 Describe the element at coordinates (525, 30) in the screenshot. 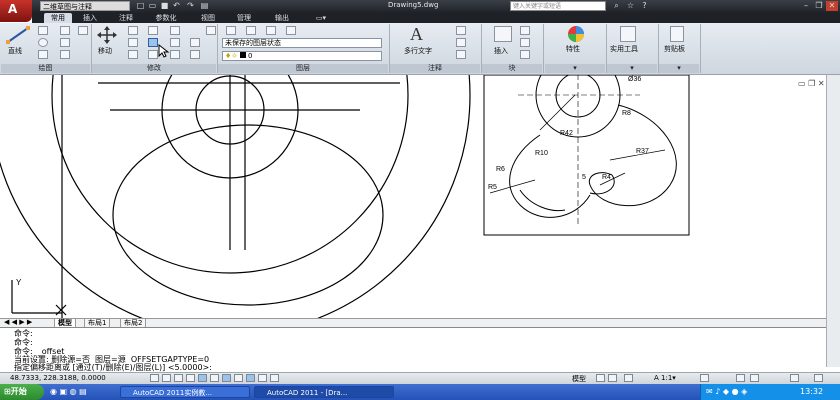

I see `create-block-icon` at that location.